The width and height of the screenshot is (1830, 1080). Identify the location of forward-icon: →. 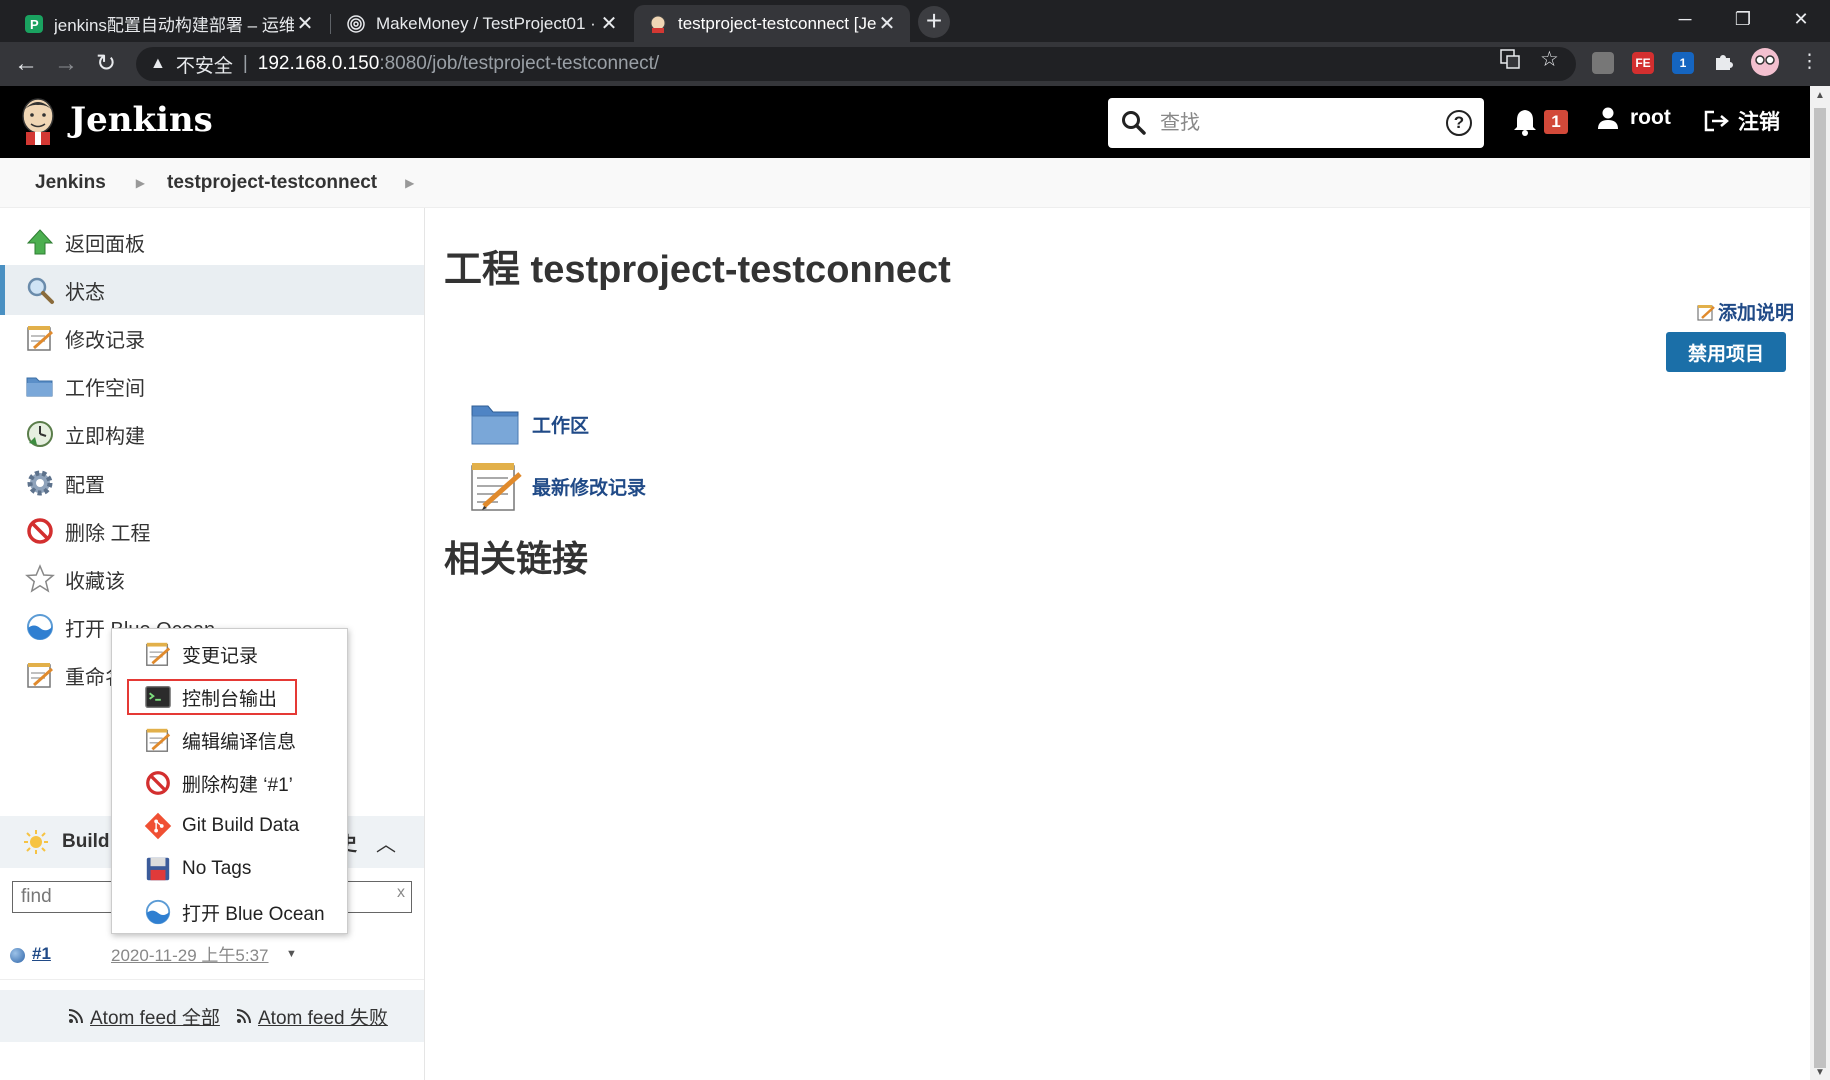
(66, 64).